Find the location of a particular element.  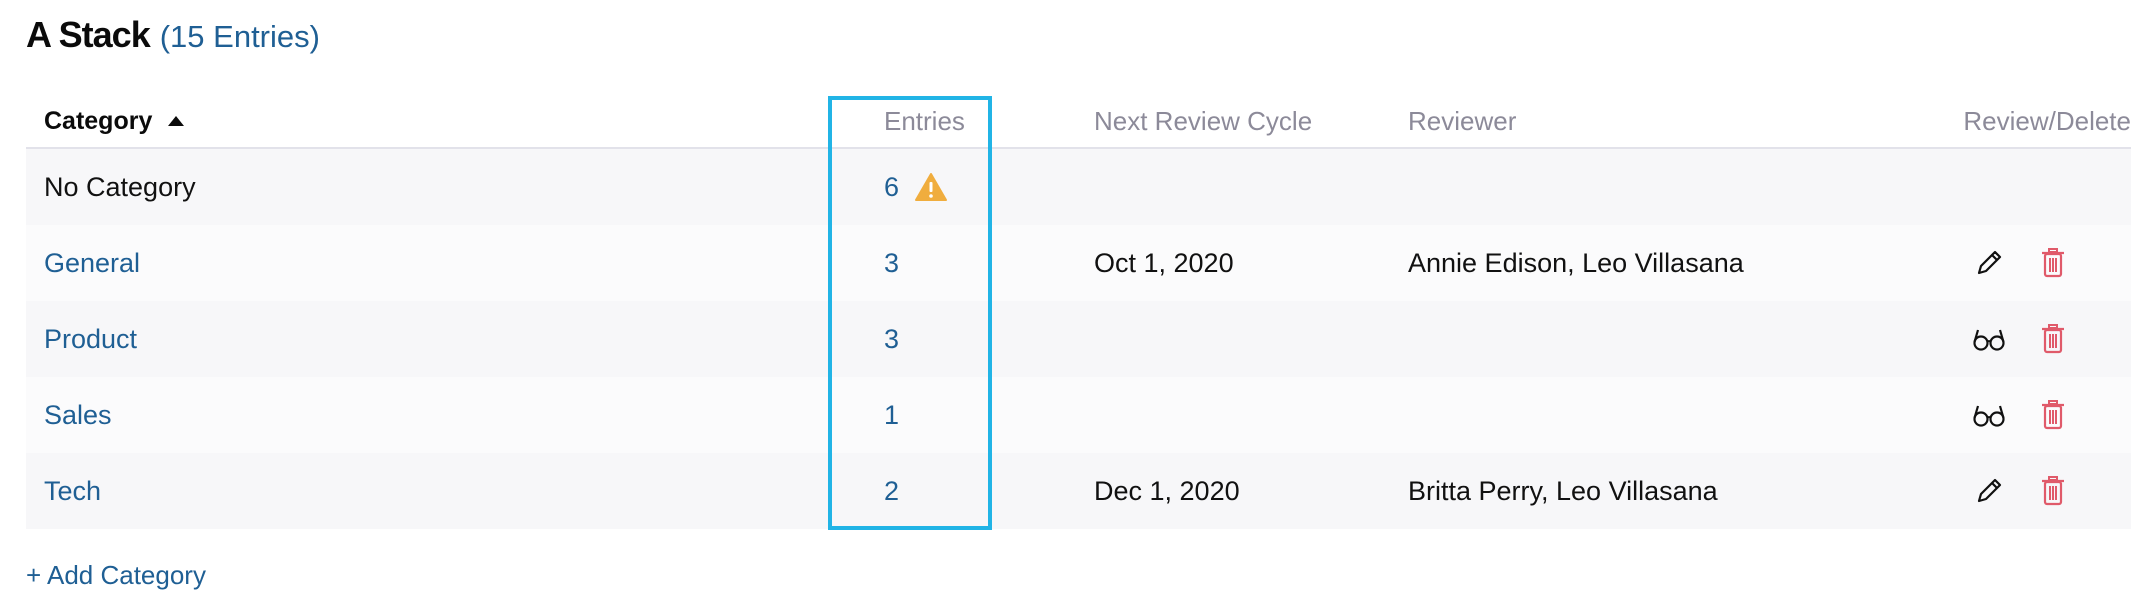

next-review-date: Dec 1, 2020 is located at coordinates (1167, 490).